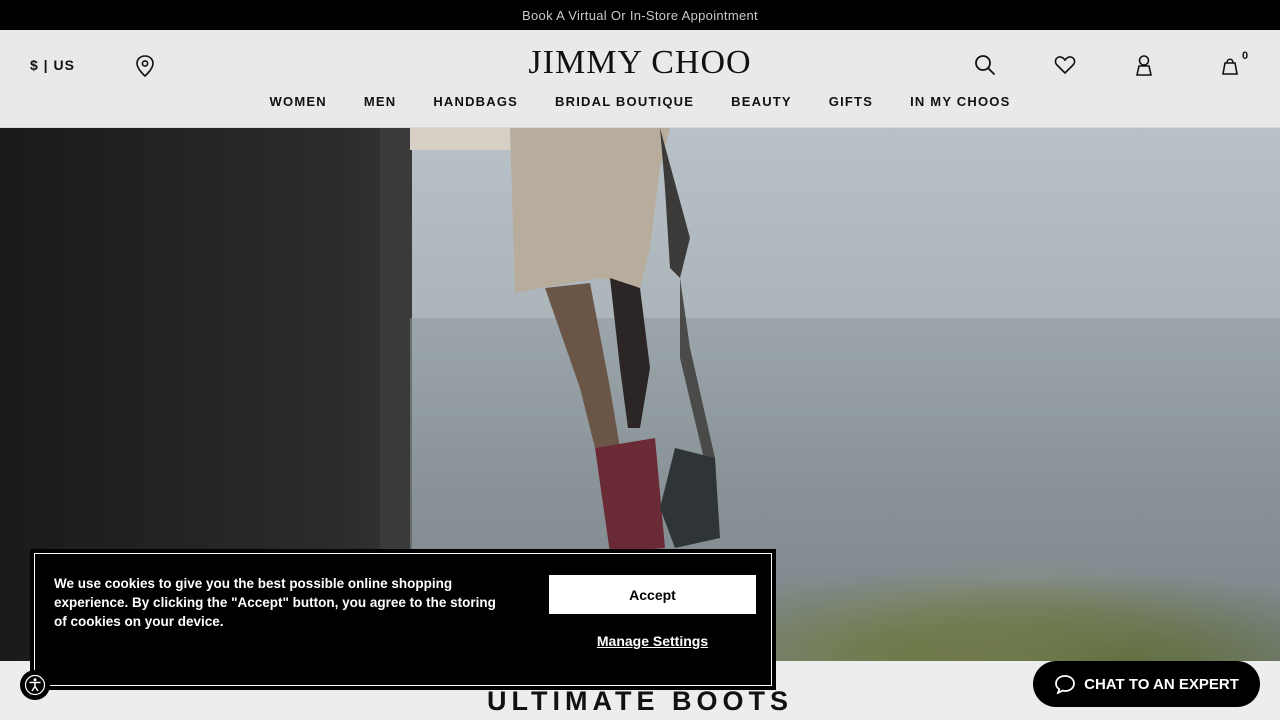  I want to click on accessibility-button, so click(35, 685).